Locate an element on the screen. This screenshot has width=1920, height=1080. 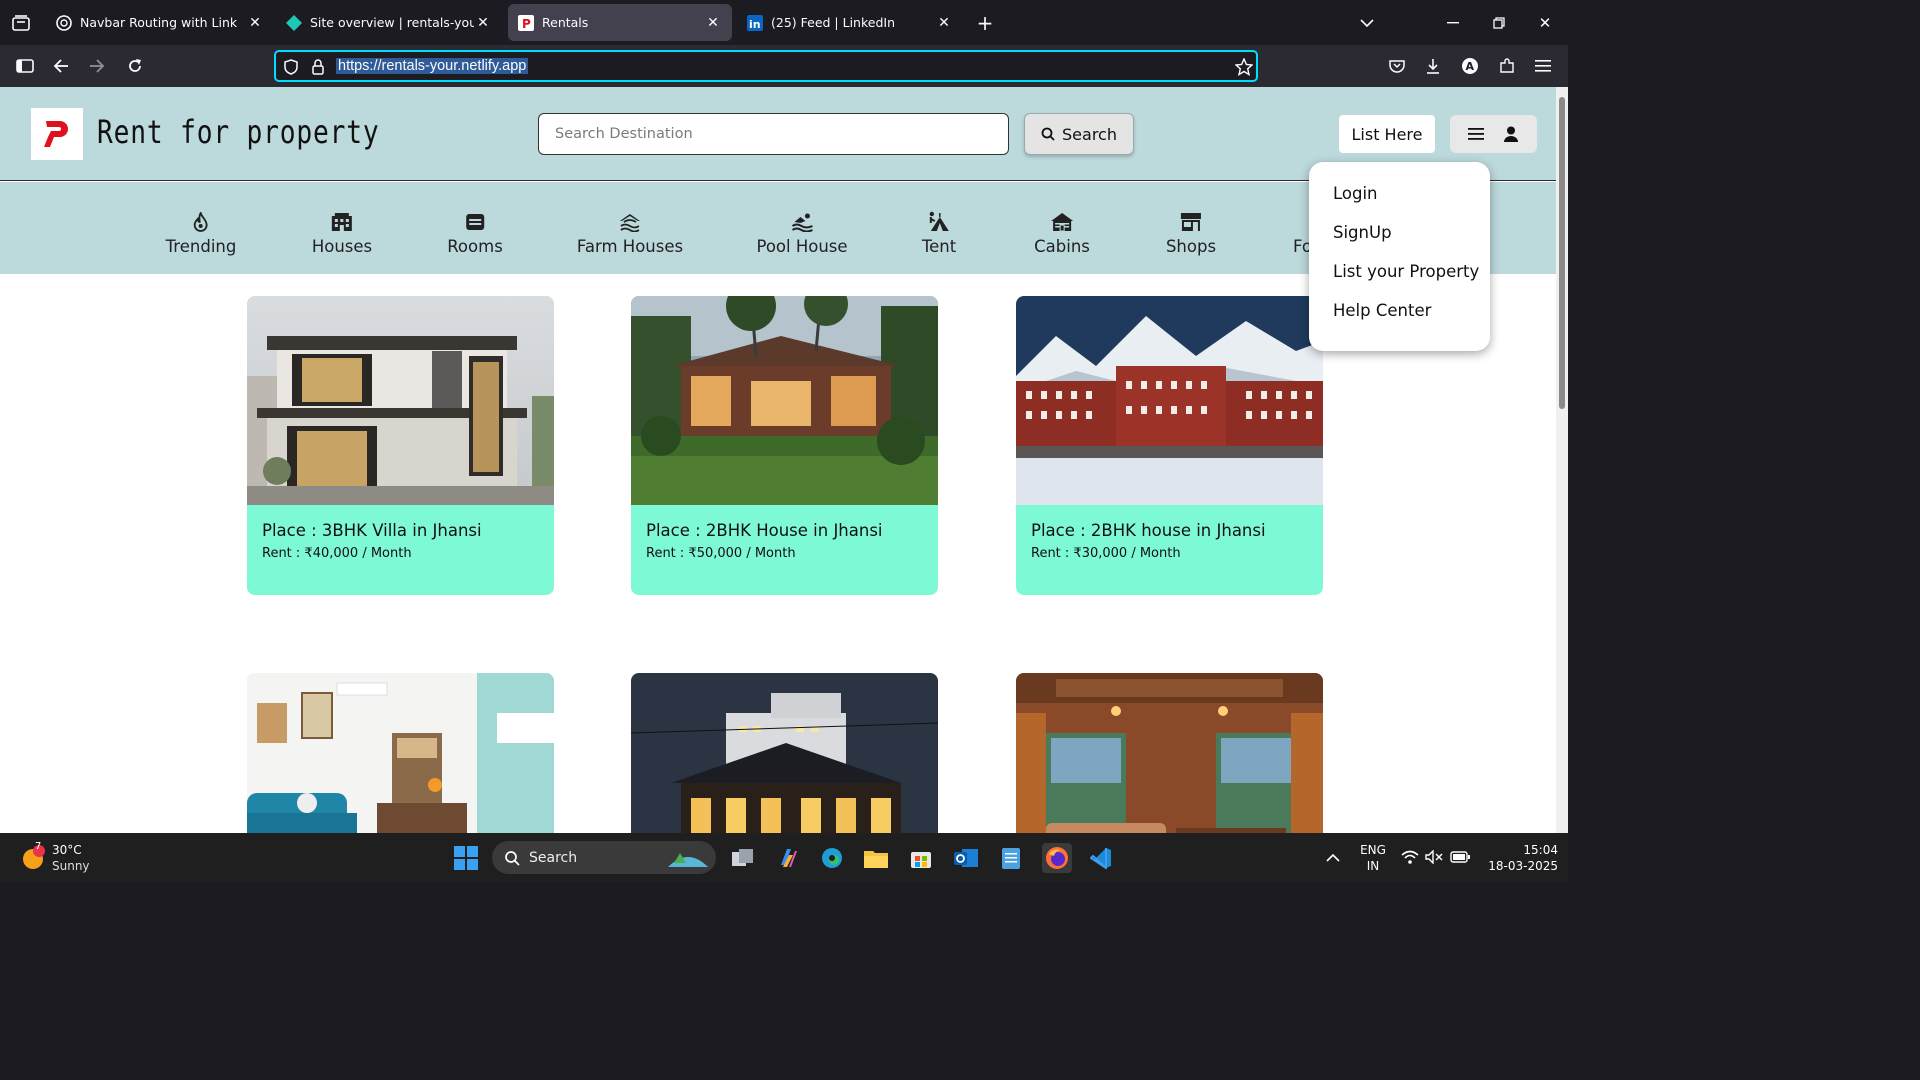
category-farm-houses: Farm Houses is located at coordinates (630, 232).